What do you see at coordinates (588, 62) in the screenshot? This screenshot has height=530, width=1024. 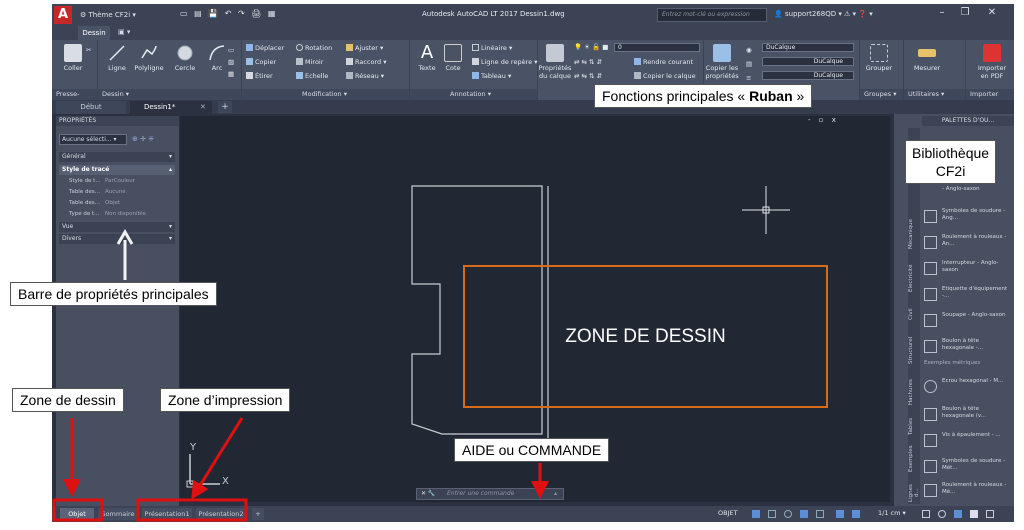 I see `layer-tool-icons: ⇄ ⇆ ⇅ ⇵` at bounding box center [588, 62].